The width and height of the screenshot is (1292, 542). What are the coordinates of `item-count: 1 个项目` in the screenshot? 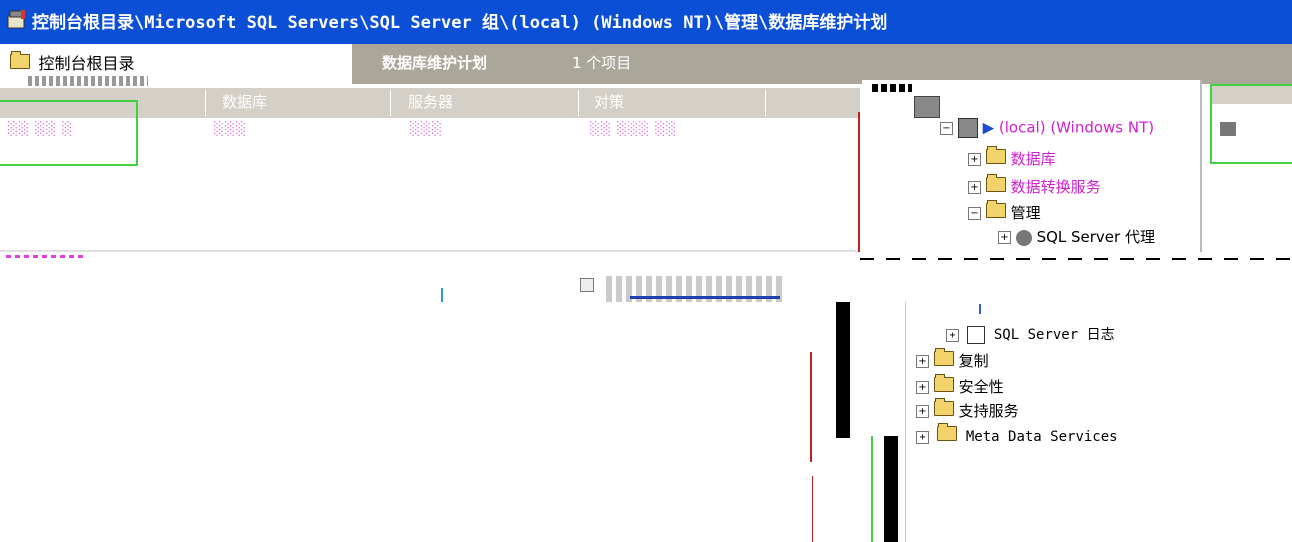 It's located at (602, 63).